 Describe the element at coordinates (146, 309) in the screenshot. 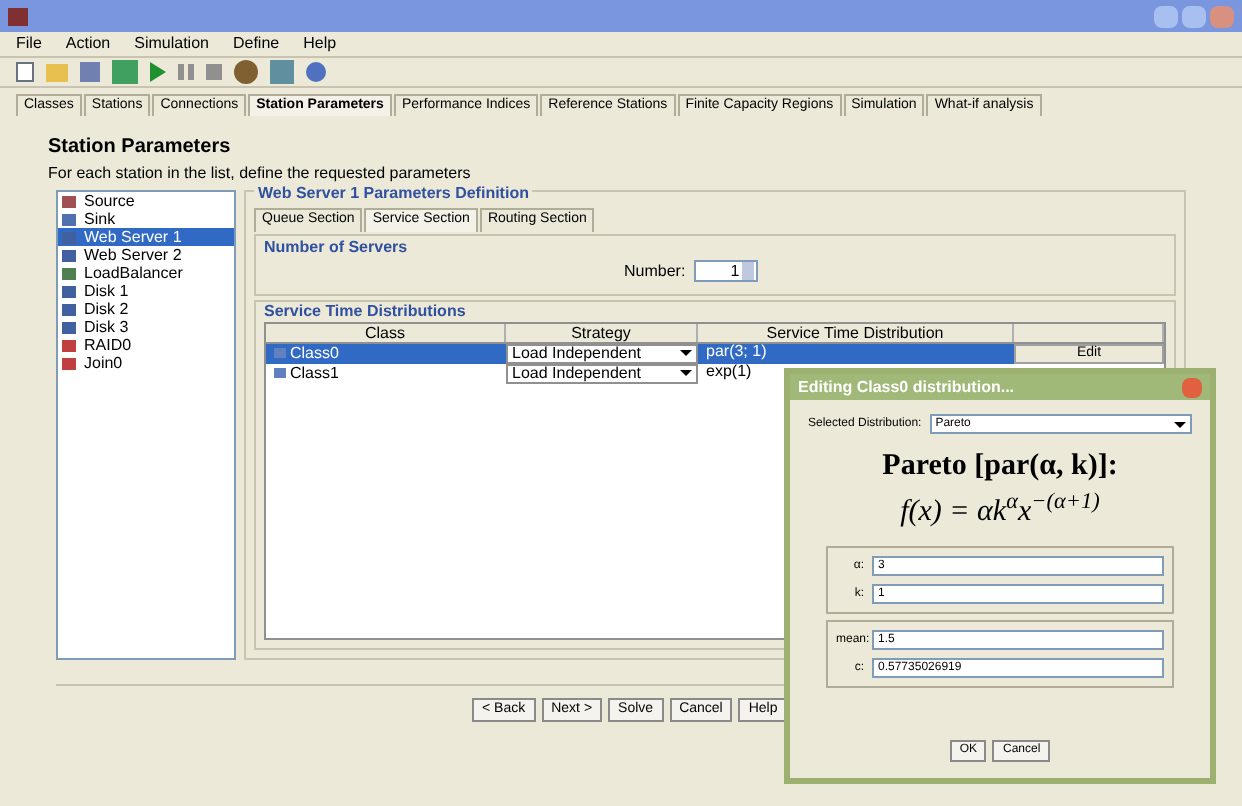

I see `station-item: Disk 2` at that location.